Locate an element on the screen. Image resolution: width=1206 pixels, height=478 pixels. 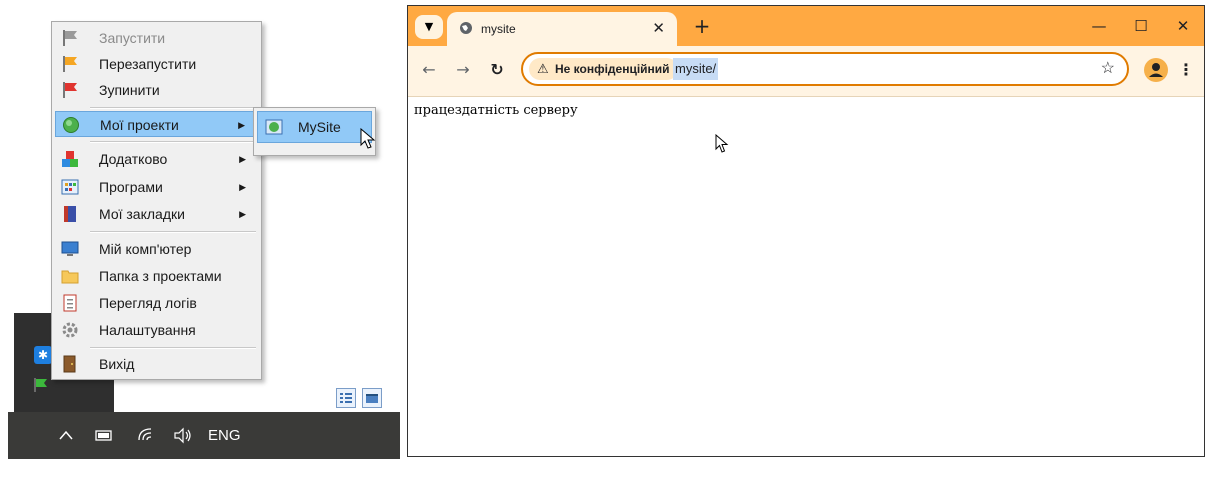
menu-item-label: Папка з проектами is located at coordinates (160, 276).